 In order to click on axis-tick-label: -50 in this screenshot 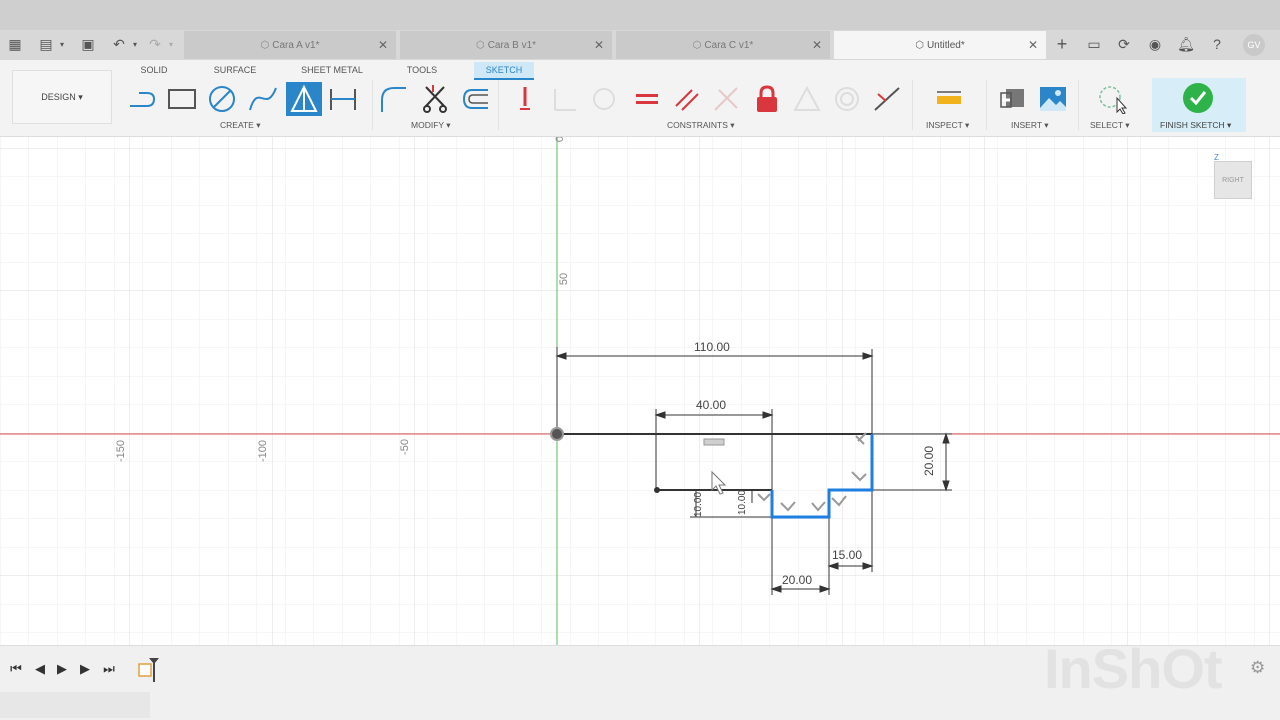, I will do `click(404, 447)`.